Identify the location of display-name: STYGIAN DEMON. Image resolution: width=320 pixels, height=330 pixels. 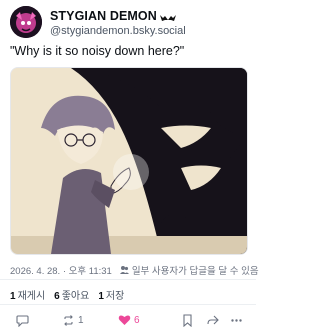
(103, 16).